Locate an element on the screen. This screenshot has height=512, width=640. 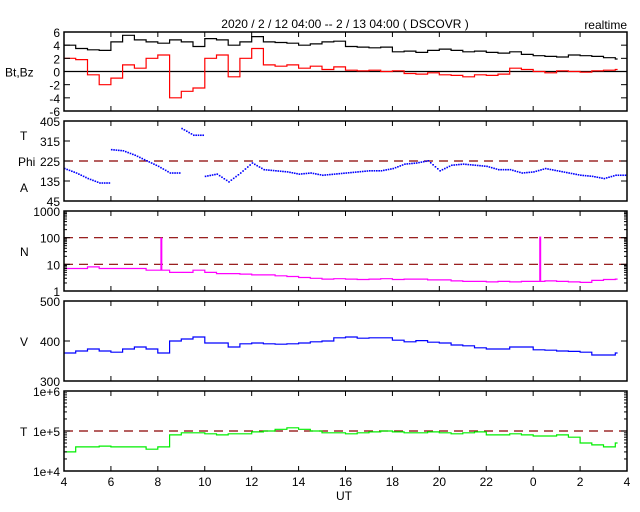
panel-label: N is located at coordinates (24, 252).